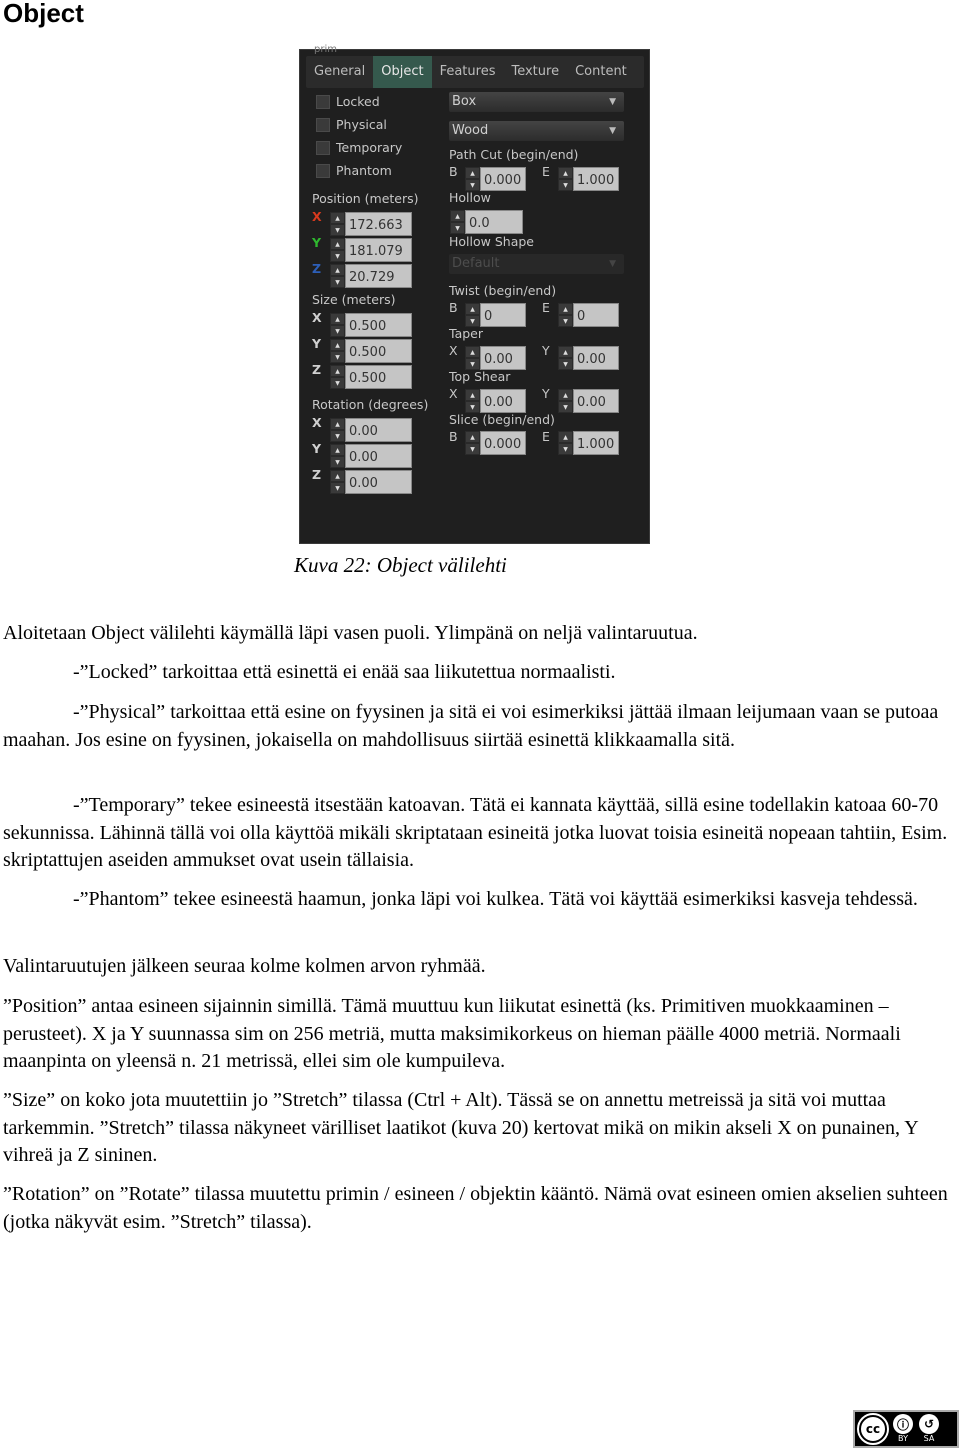 The image size is (960, 1451). Describe the element at coordinates (359, 147) in the screenshot. I see `temporary-checkbox-row: Temporary` at that location.